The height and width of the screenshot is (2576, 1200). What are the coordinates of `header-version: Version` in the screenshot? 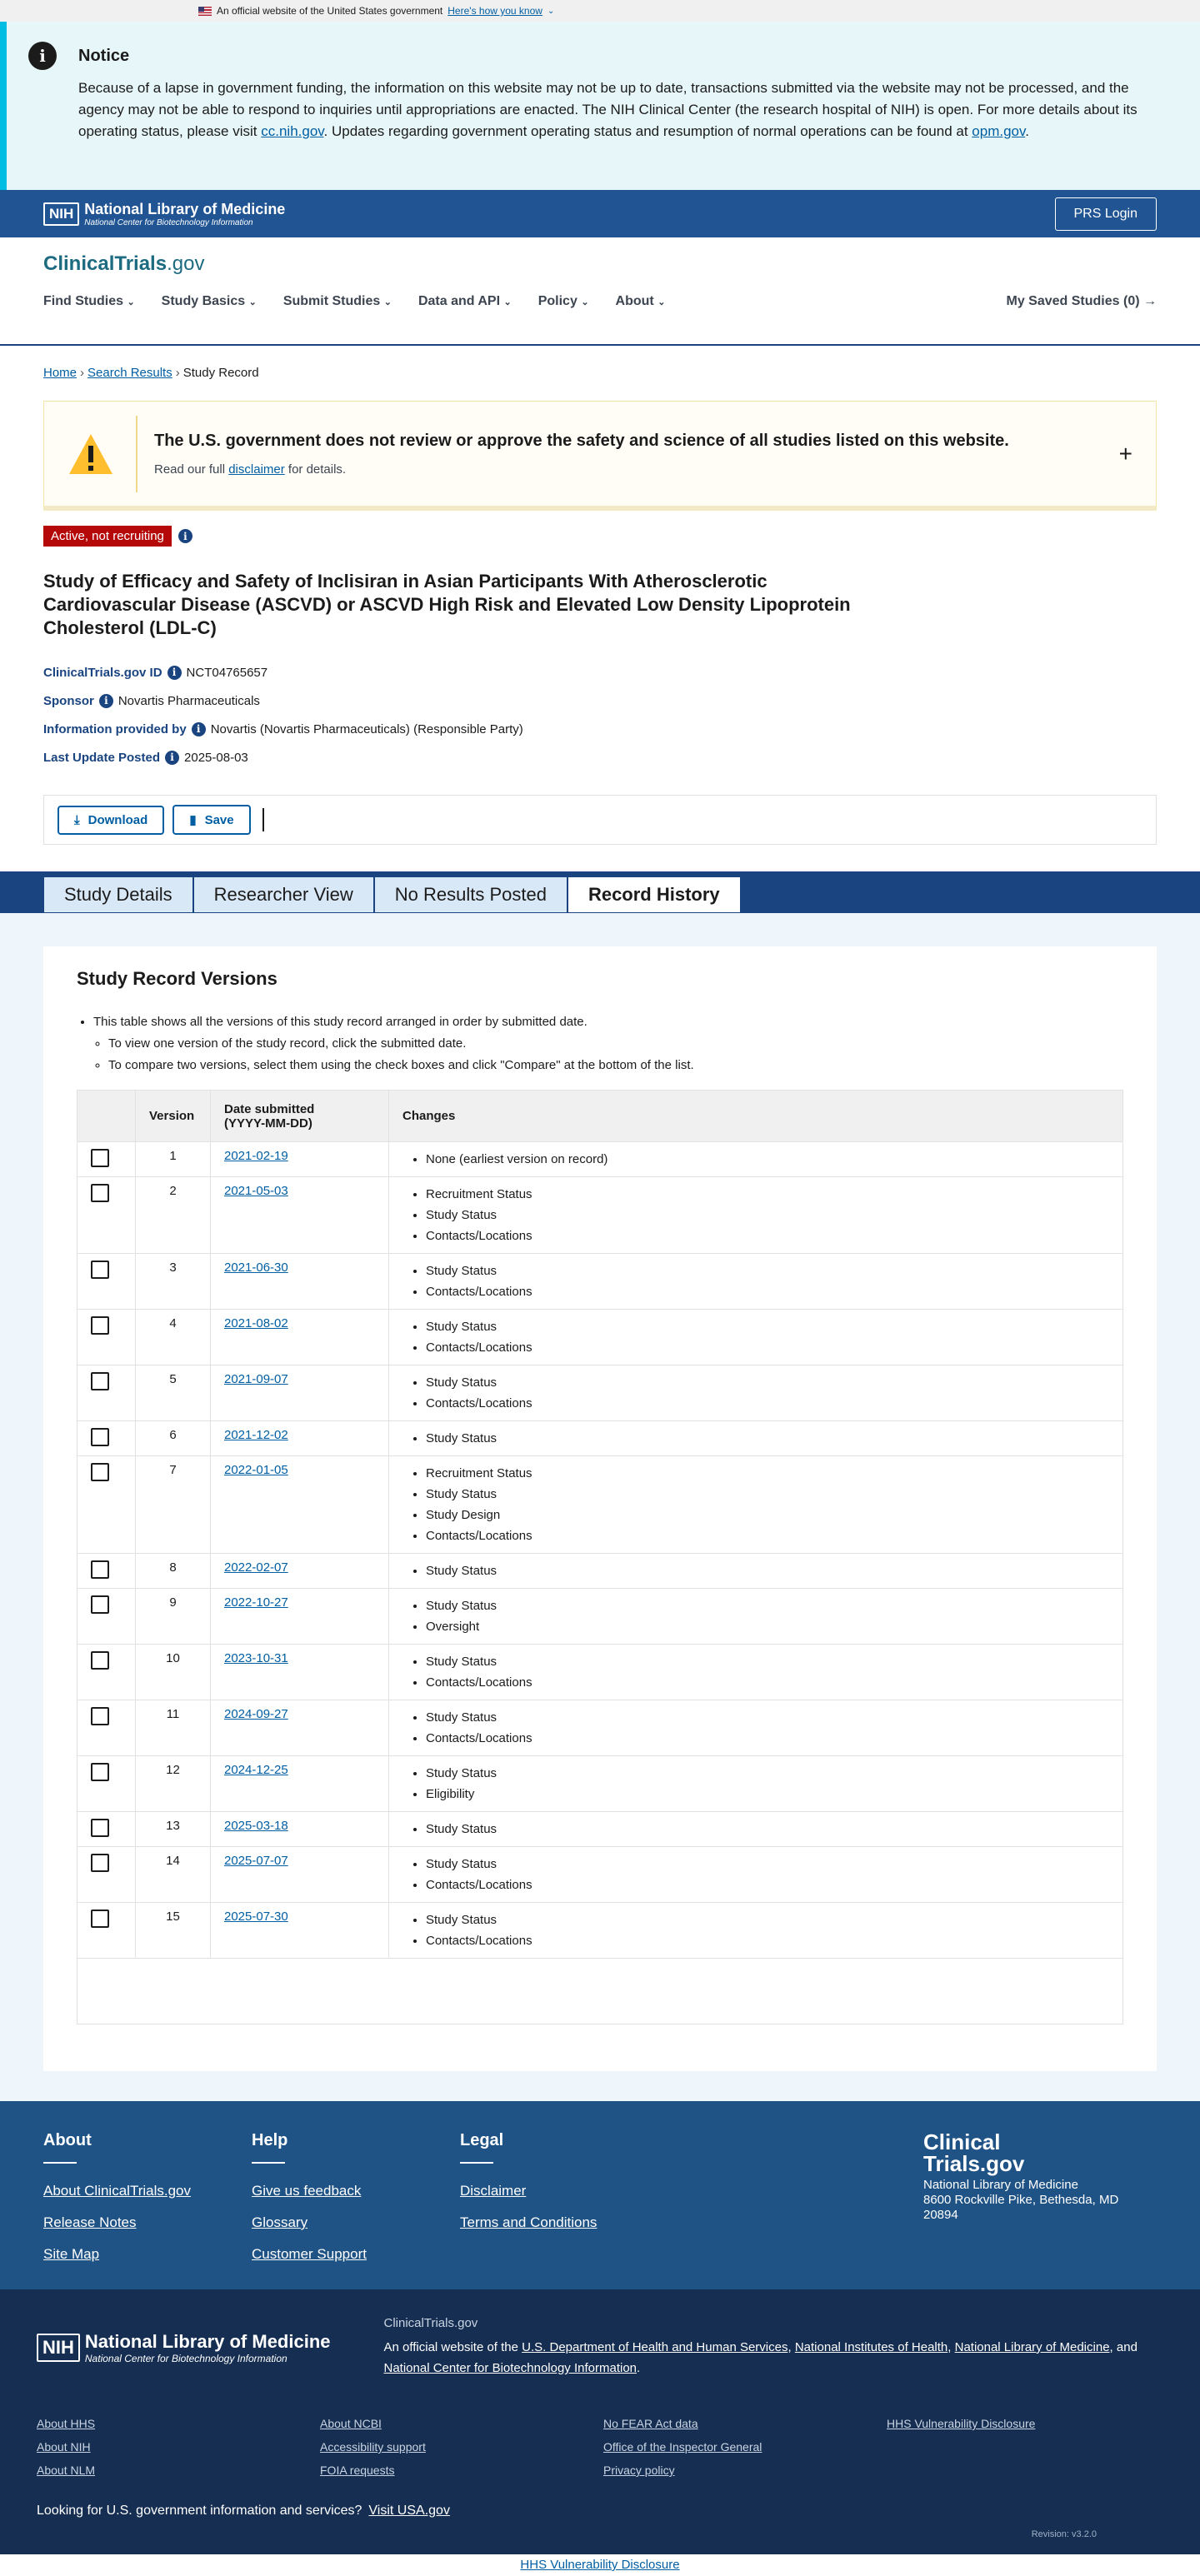 It's located at (173, 1116).